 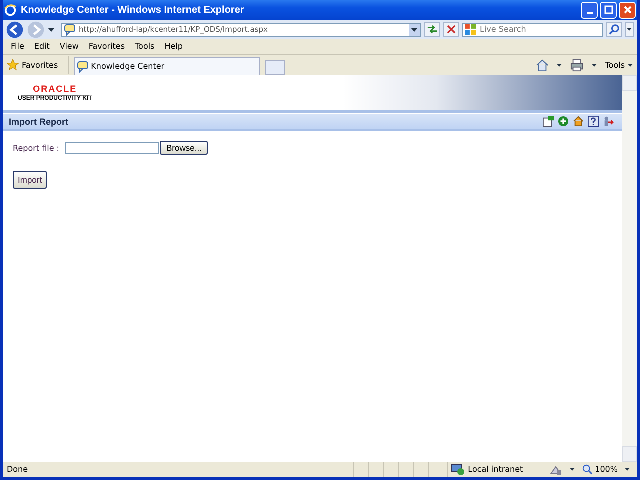 I want to click on refresh-button, so click(x=432, y=29).